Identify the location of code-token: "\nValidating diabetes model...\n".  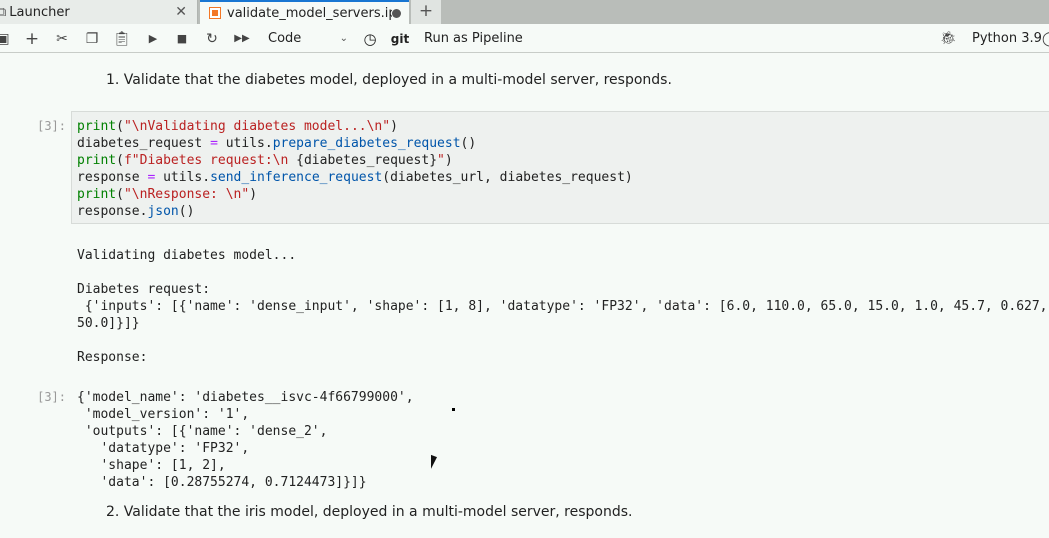
(257, 126).